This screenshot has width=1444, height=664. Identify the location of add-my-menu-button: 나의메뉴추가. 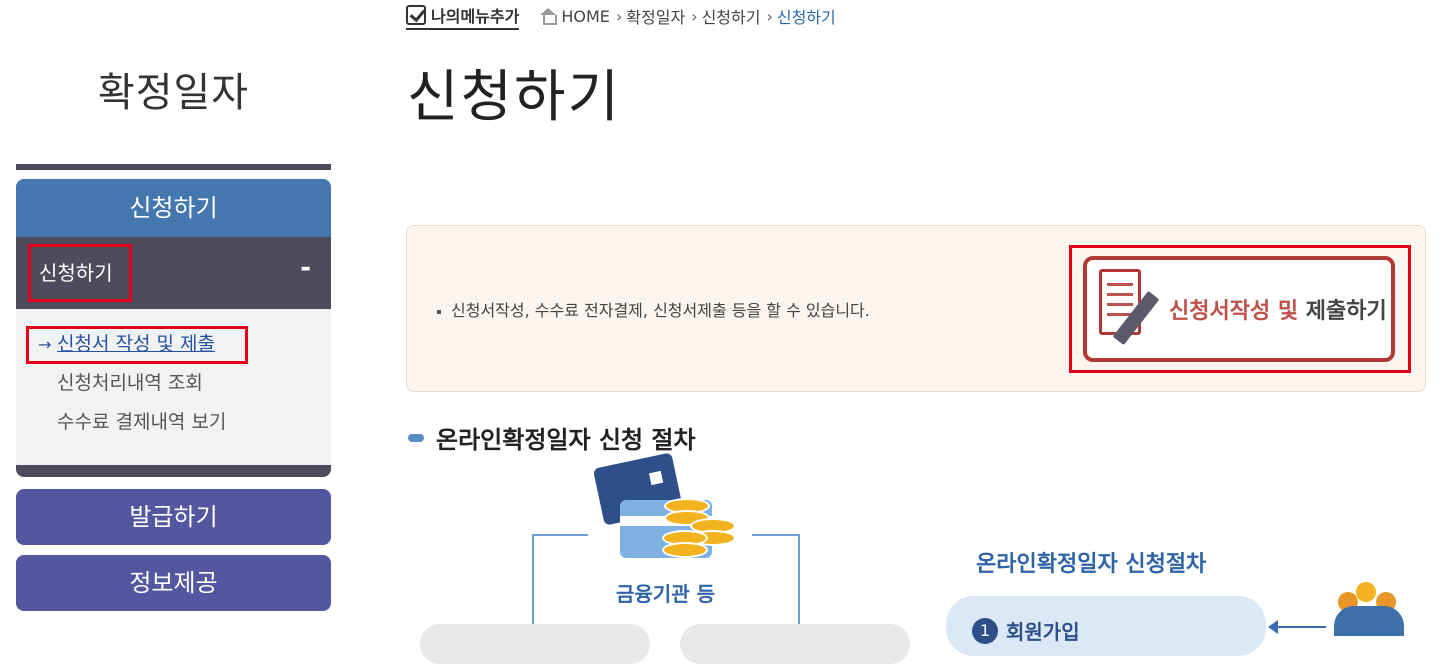
(463, 16).